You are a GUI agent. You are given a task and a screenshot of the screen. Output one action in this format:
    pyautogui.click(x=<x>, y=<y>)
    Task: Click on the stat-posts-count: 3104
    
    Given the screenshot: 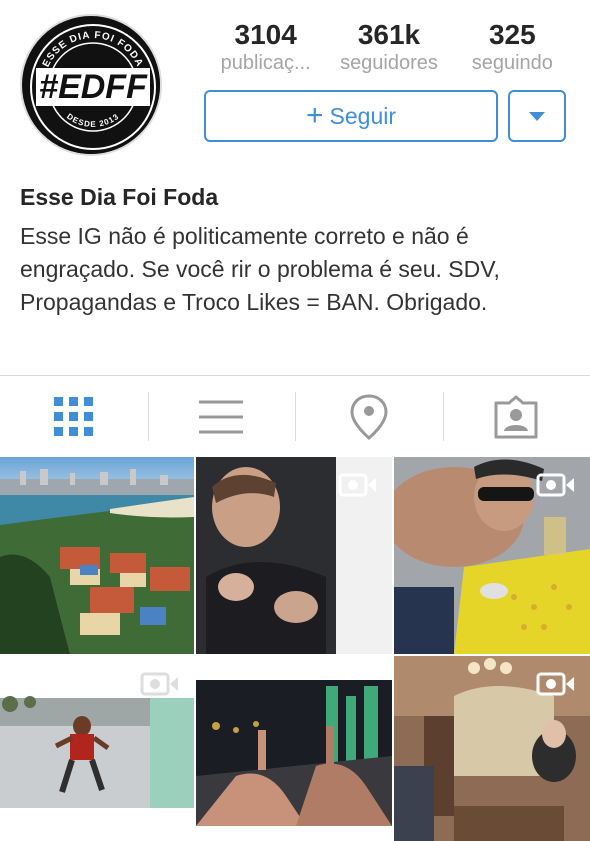 What is the action you would take?
    pyautogui.click(x=265, y=34)
    